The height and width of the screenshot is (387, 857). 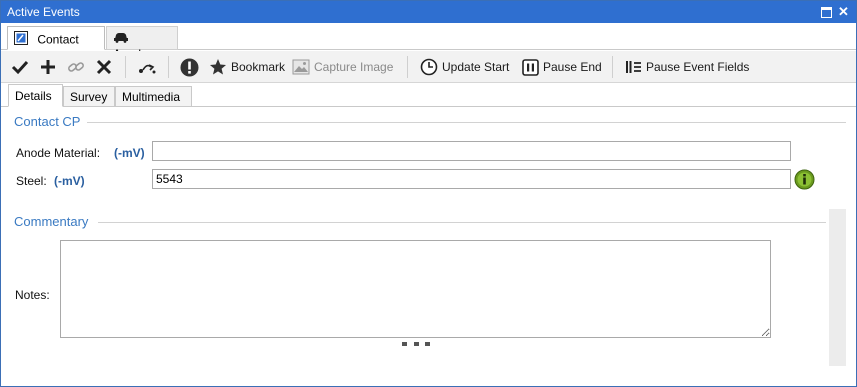 I want to click on bookmark-button: Bookmark, so click(x=247, y=67).